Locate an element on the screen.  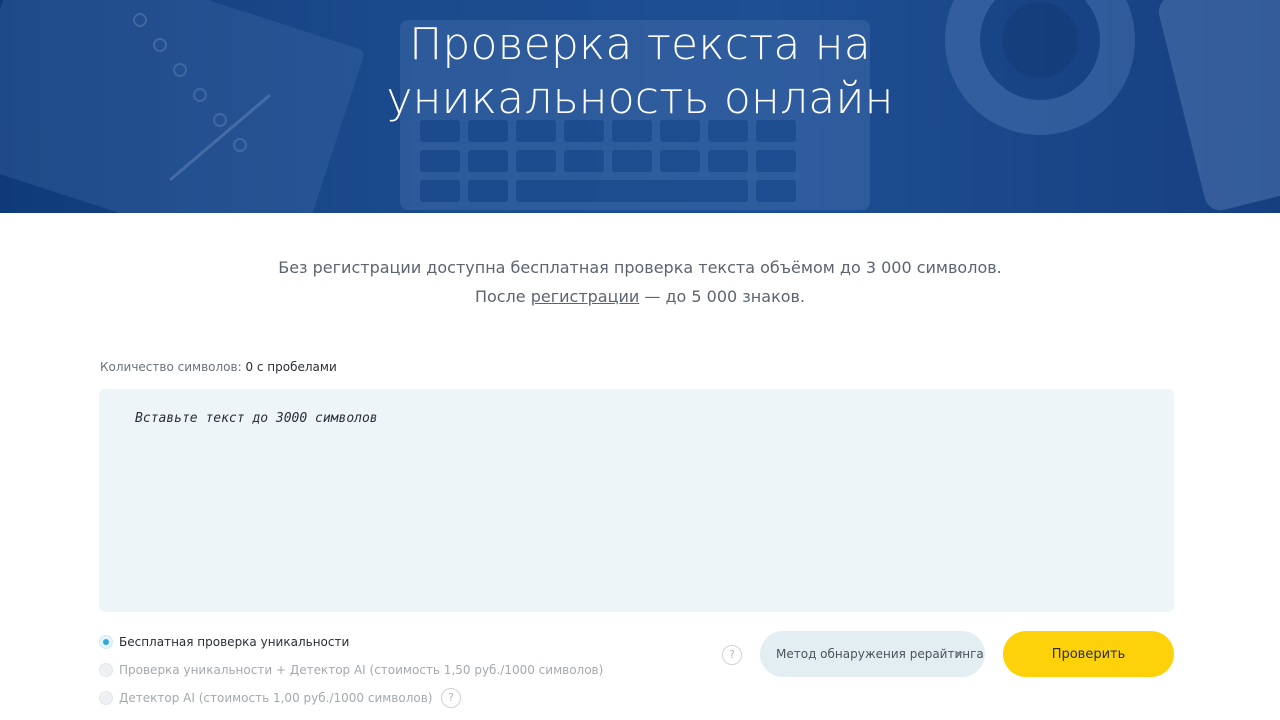
intro-line-2-prefix: После is located at coordinates (502, 296).